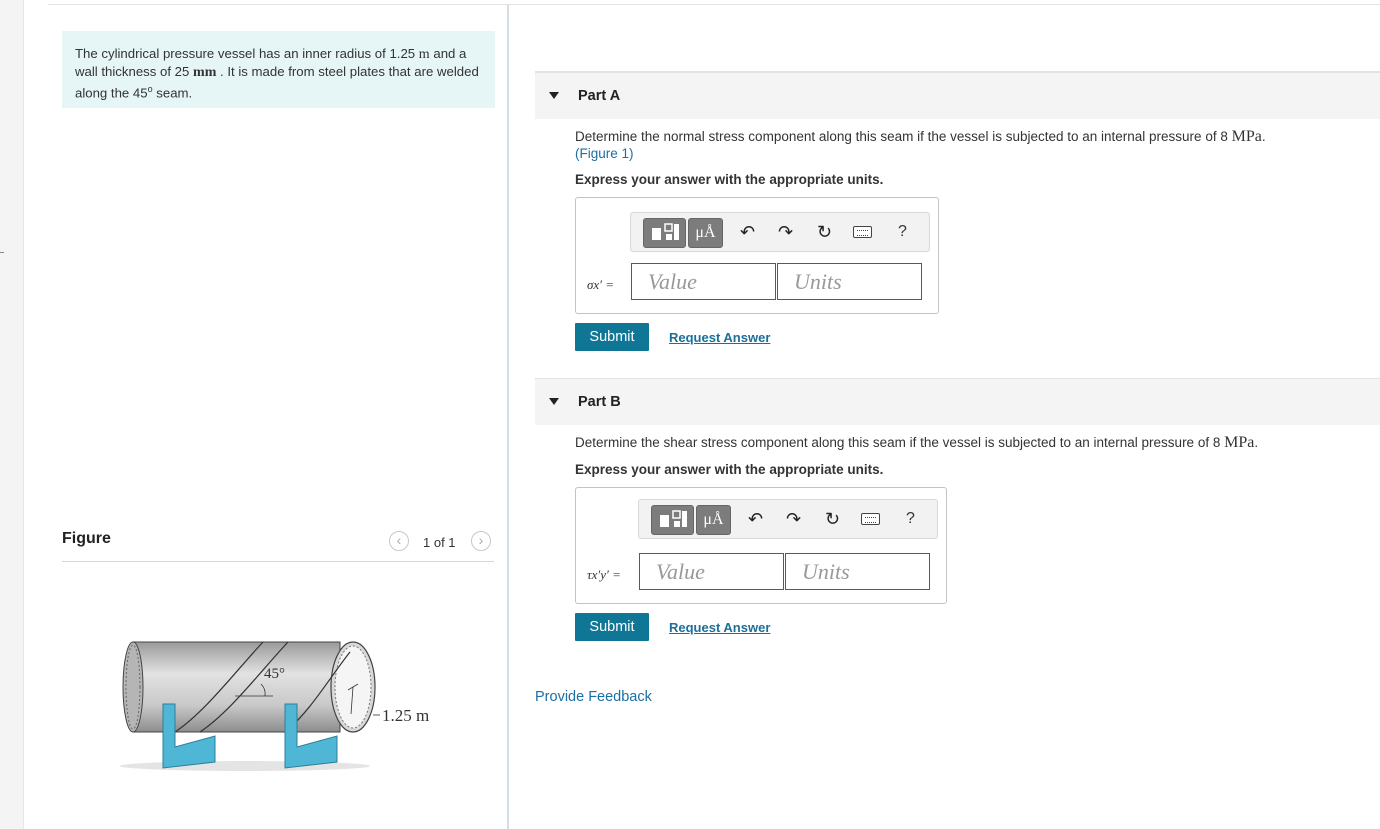 The width and height of the screenshot is (1380, 829). I want to click on figure-count: 1 of 1, so click(439, 542).